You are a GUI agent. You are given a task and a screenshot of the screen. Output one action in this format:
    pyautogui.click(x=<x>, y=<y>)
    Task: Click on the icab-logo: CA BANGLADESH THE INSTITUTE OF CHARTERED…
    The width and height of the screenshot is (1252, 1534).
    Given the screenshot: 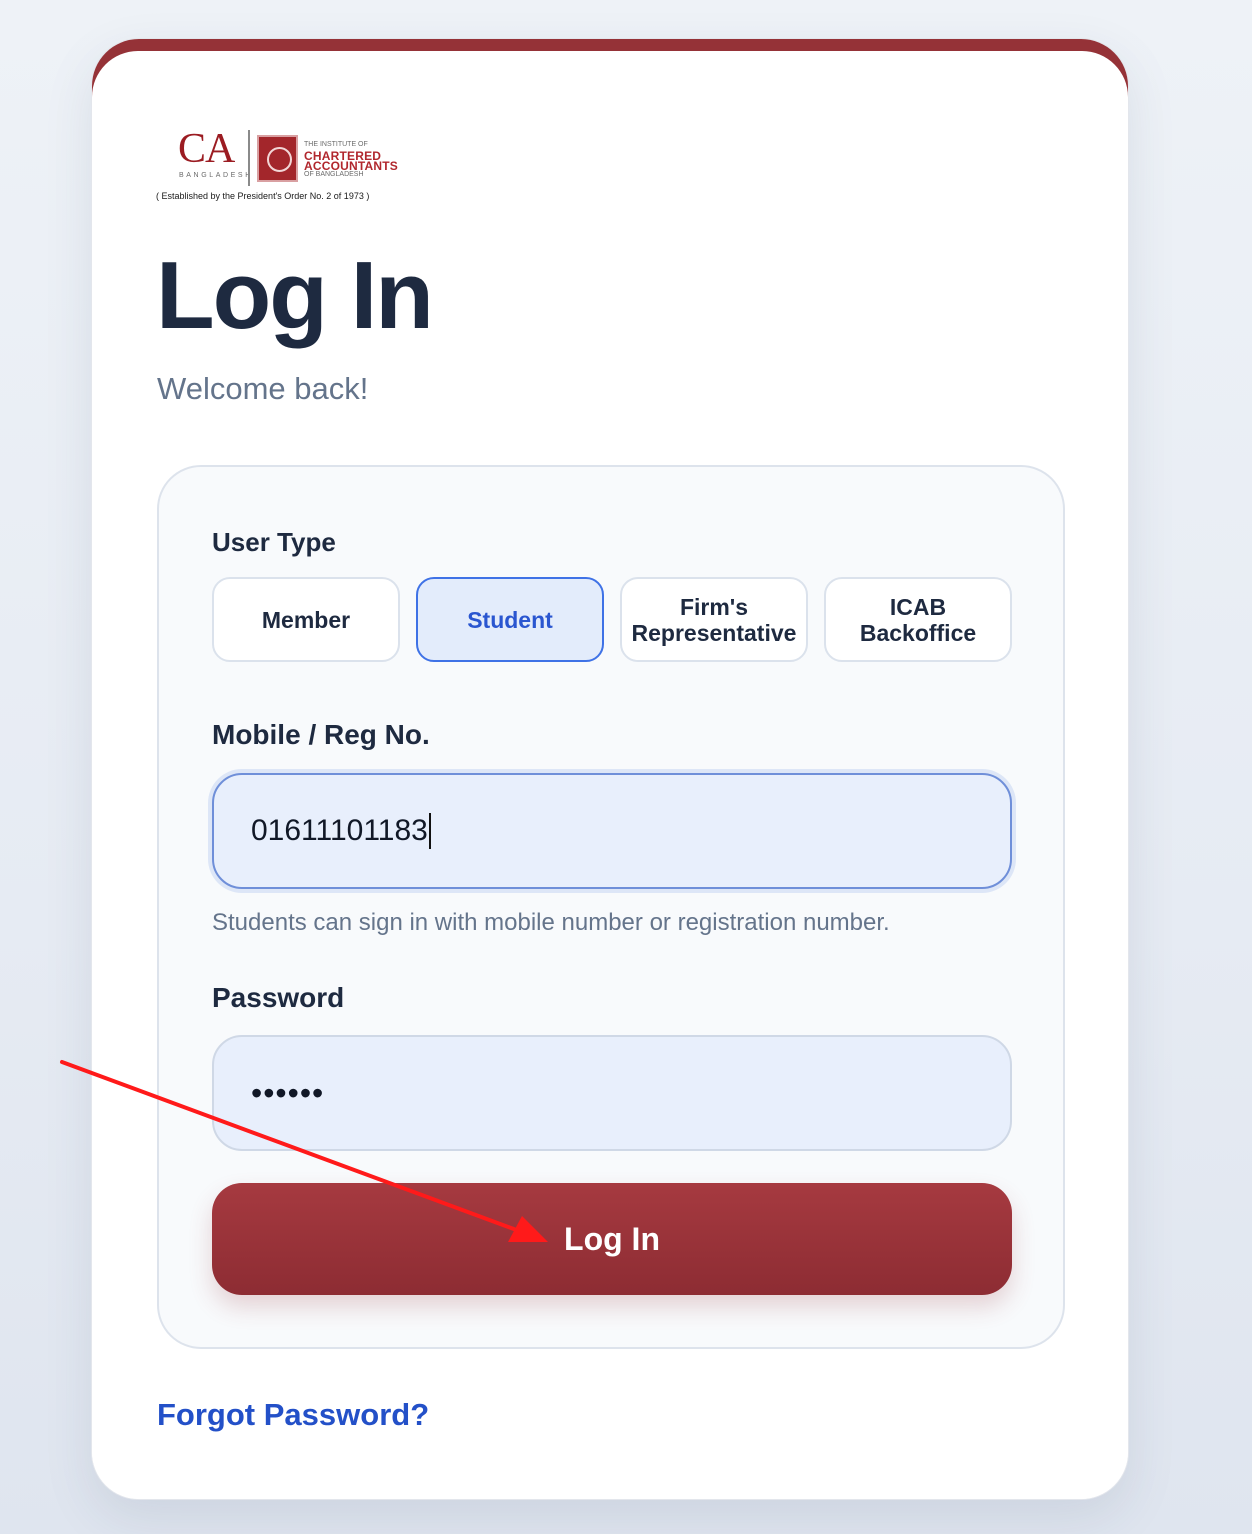 What is the action you would take?
    pyautogui.click(x=286, y=164)
    